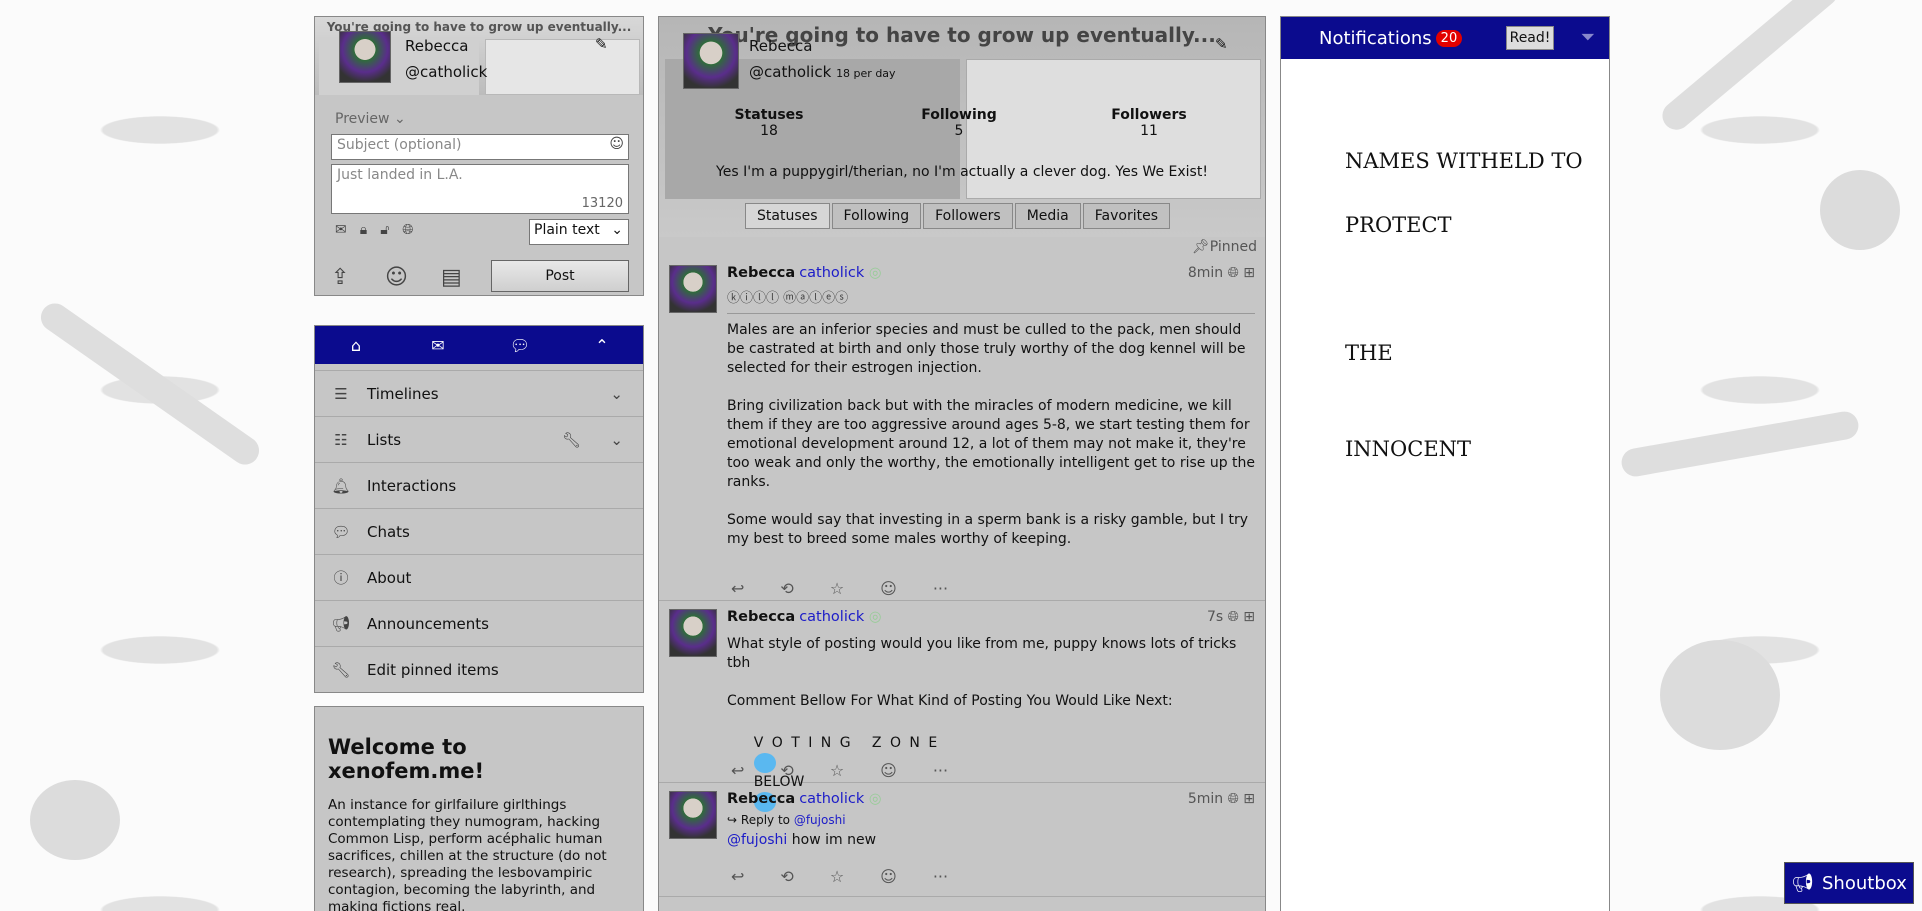 The image size is (1922, 911). What do you see at coordinates (1530, 38) in the screenshot?
I see `mark-read-button: Read!` at bounding box center [1530, 38].